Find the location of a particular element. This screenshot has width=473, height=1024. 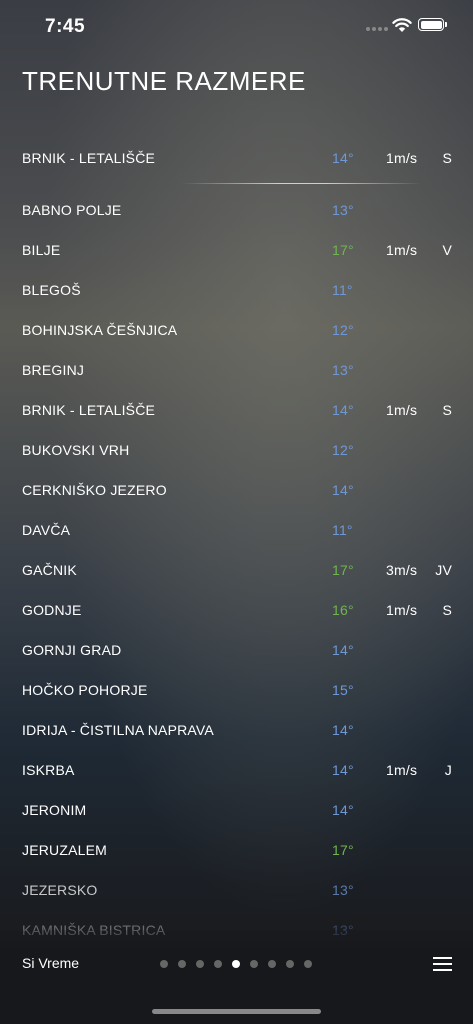

station-name: HOČKO POHORJE is located at coordinates (85, 690).